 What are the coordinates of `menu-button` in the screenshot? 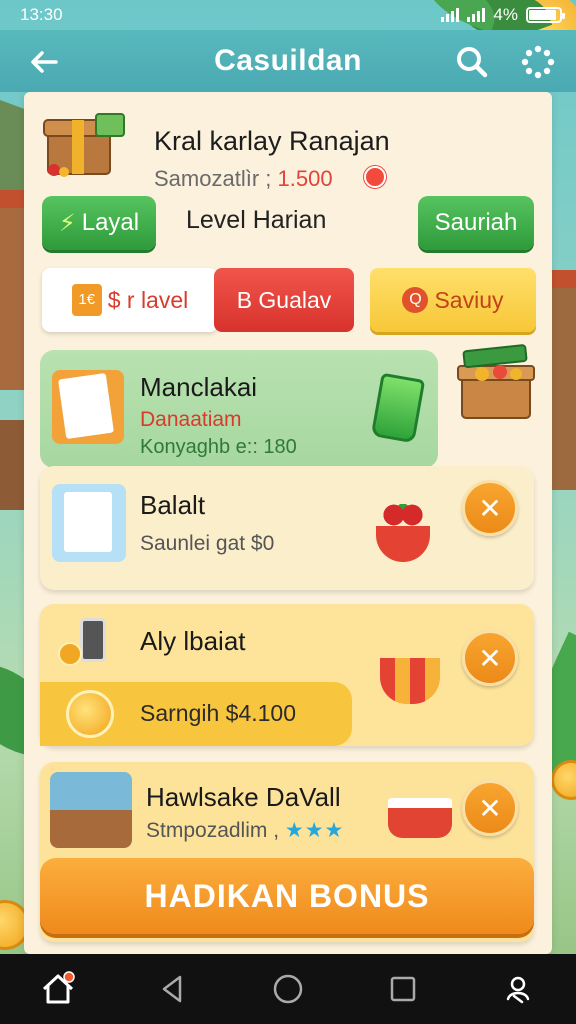 It's located at (538, 62).